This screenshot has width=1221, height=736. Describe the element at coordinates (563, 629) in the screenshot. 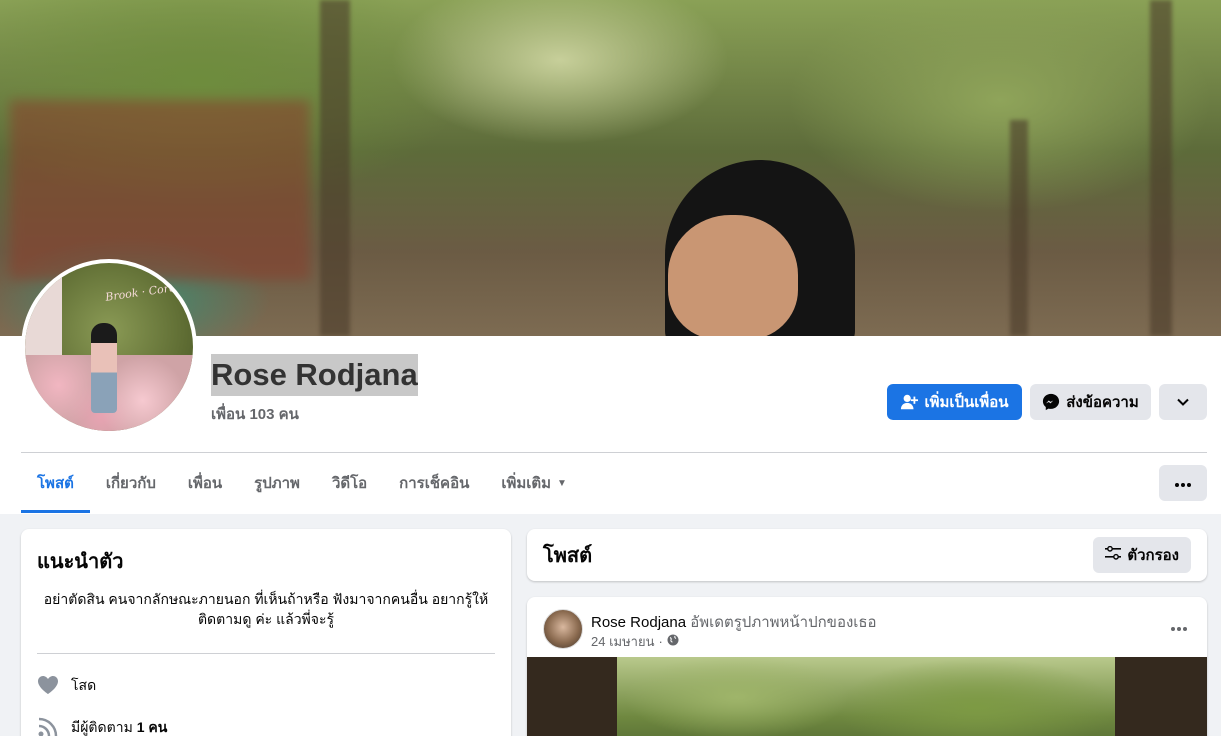

I see `post-author-avatar` at that location.